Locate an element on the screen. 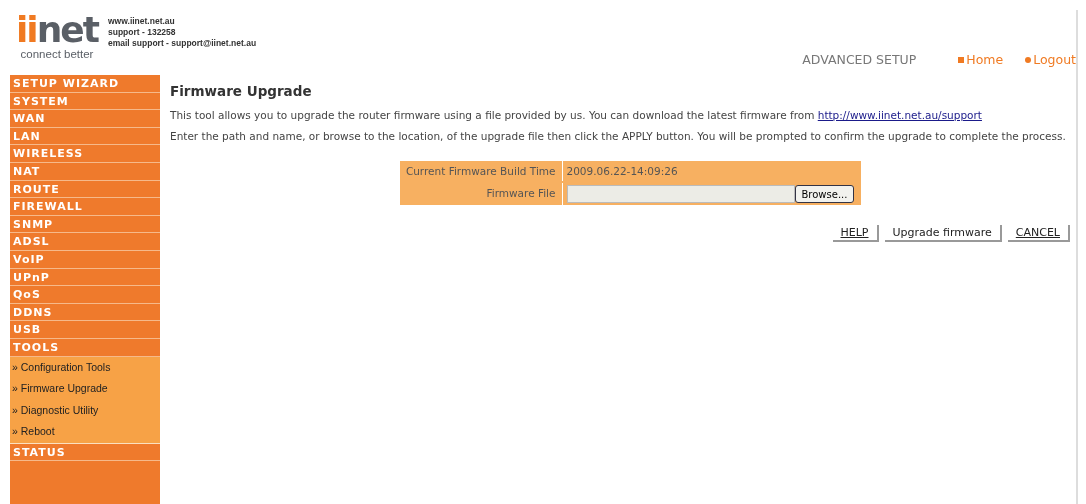 The image size is (1086, 504). contact-line: support - 132258 is located at coordinates (142, 32).